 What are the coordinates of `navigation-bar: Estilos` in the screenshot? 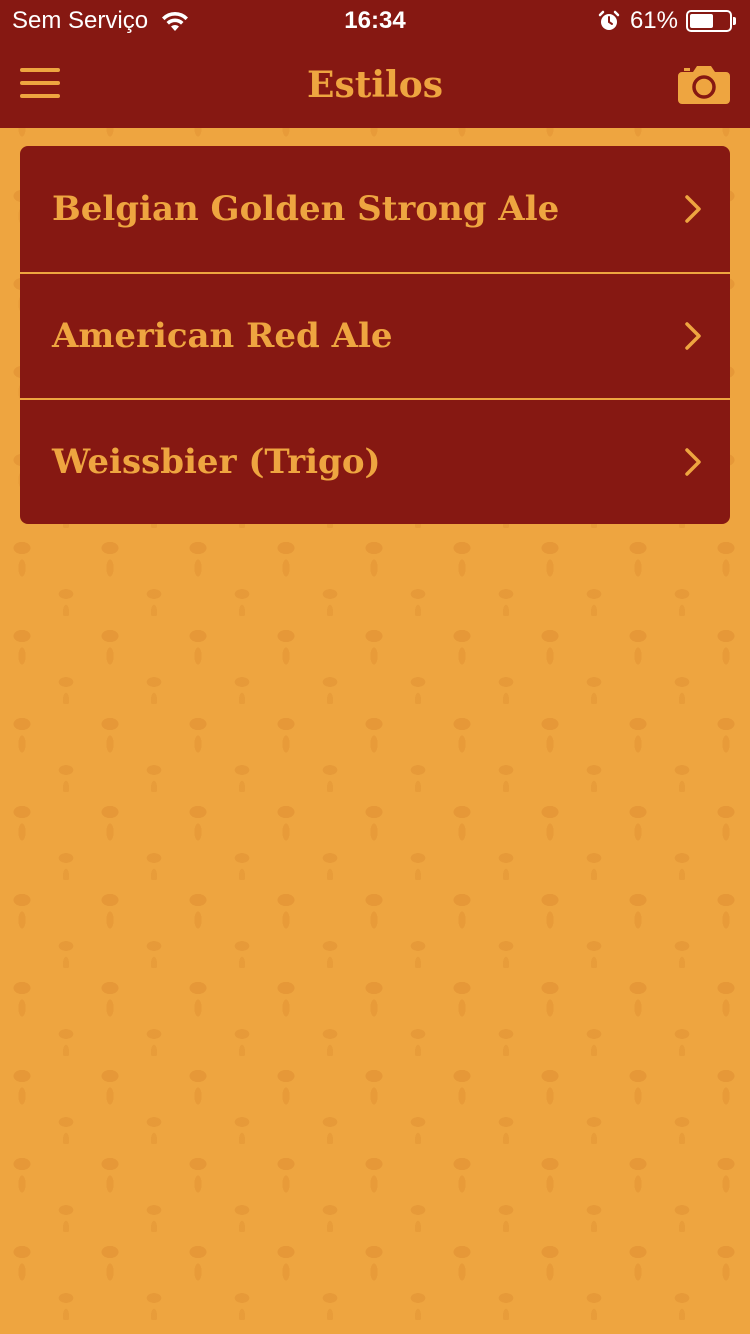 It's located at (375, 84).